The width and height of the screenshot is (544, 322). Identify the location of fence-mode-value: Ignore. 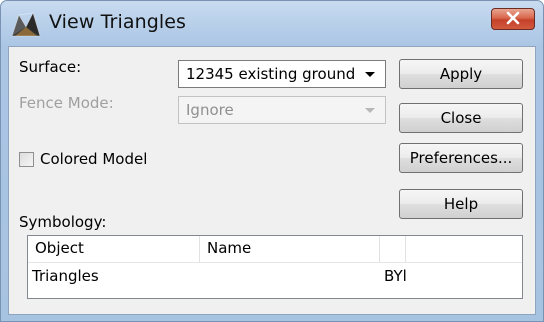
(210, 110).